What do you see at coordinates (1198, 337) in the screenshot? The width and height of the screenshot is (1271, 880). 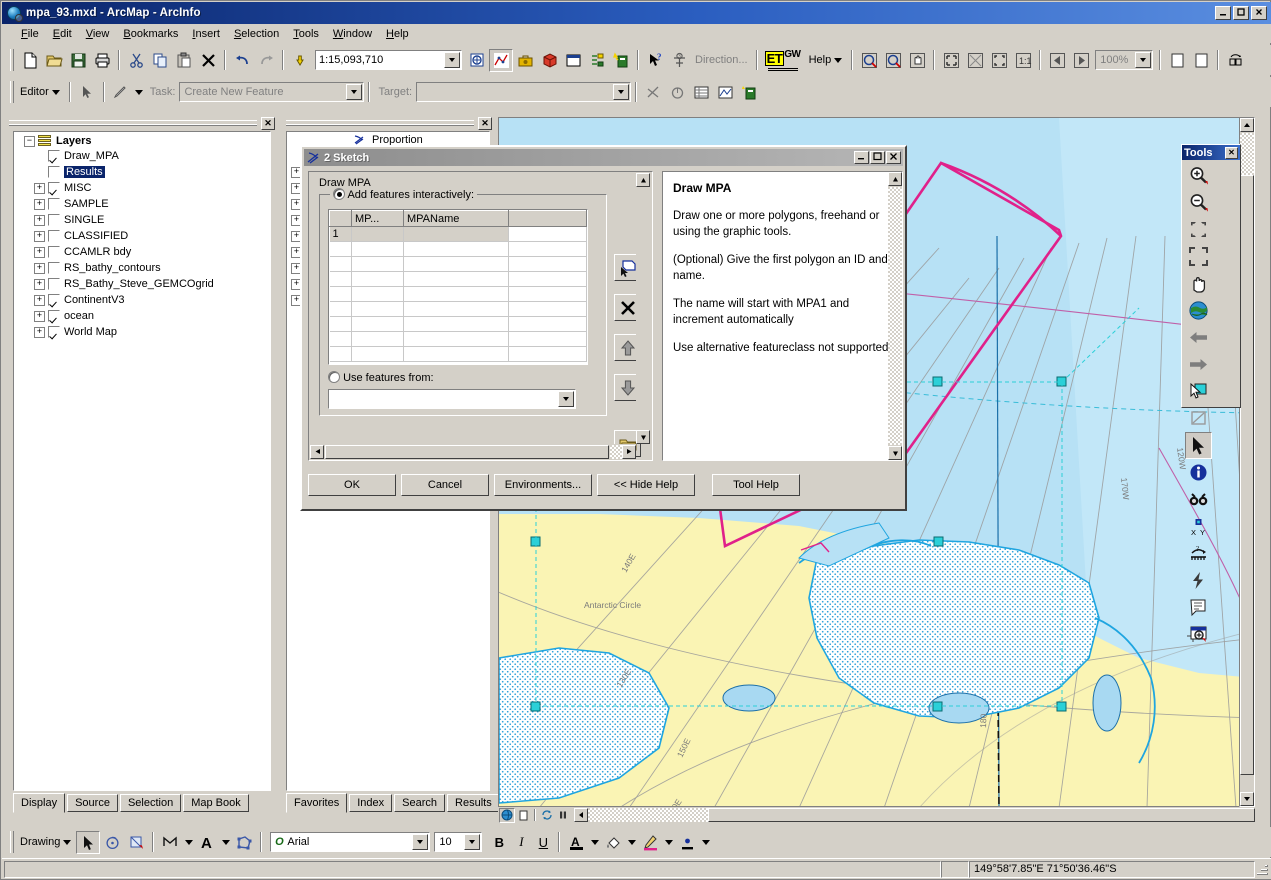 I see `go-back-extent-icon` at bounding box center [1198, 337].